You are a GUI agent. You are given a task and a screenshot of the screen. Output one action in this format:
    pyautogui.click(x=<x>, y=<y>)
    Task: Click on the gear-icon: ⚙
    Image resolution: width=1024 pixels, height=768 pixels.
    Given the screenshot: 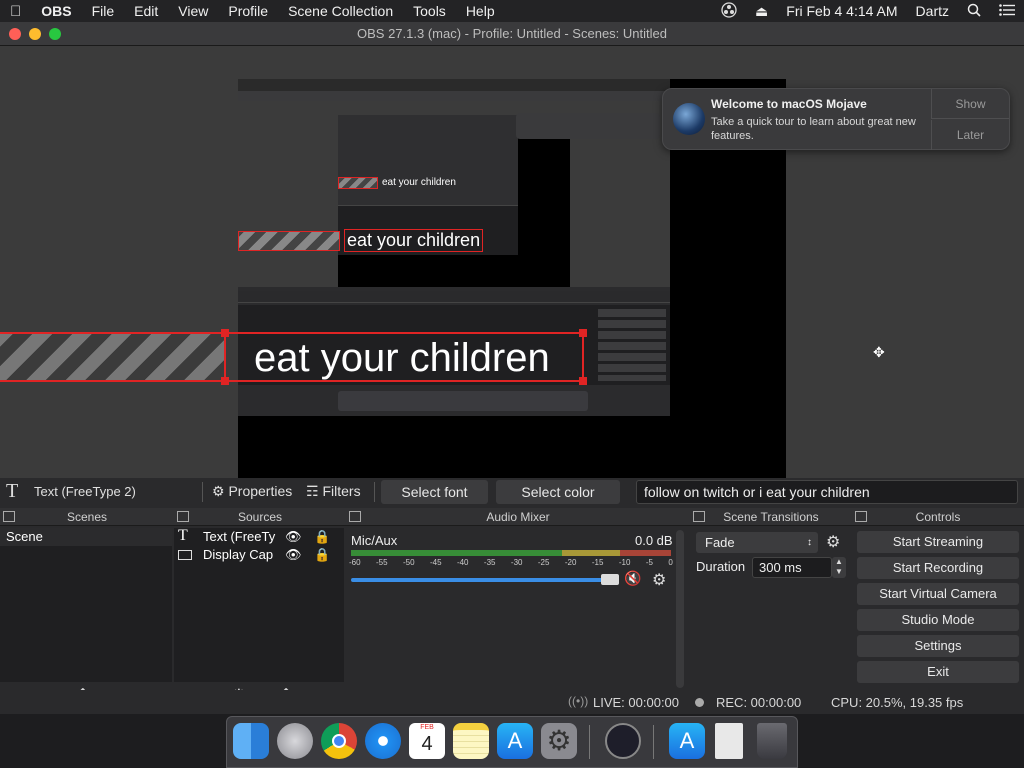 What is the action you would take?
    pyautogui.click(x=218, y=491)
    